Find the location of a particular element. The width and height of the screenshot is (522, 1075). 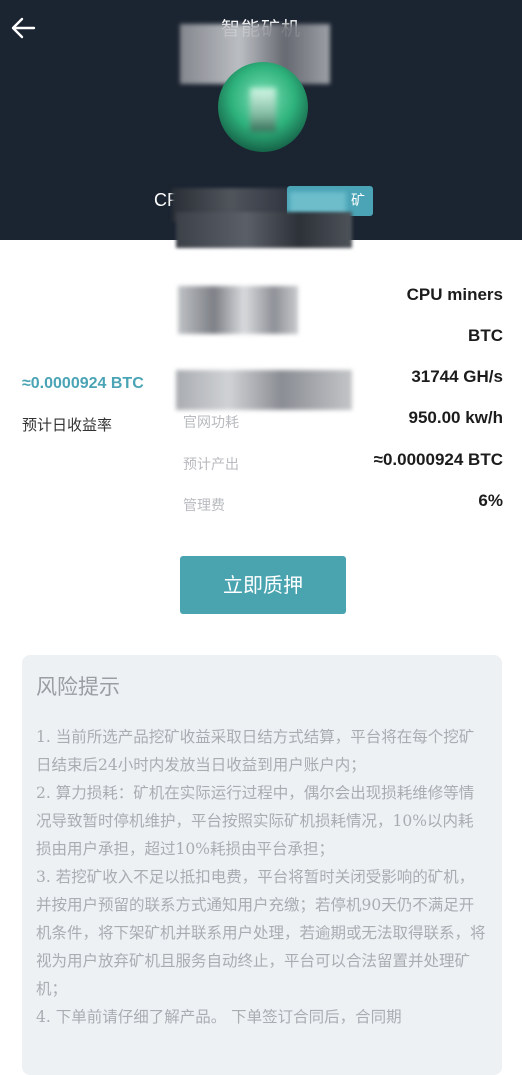

spec-value: 31744 GH/s is located at coordinates (457, 376).